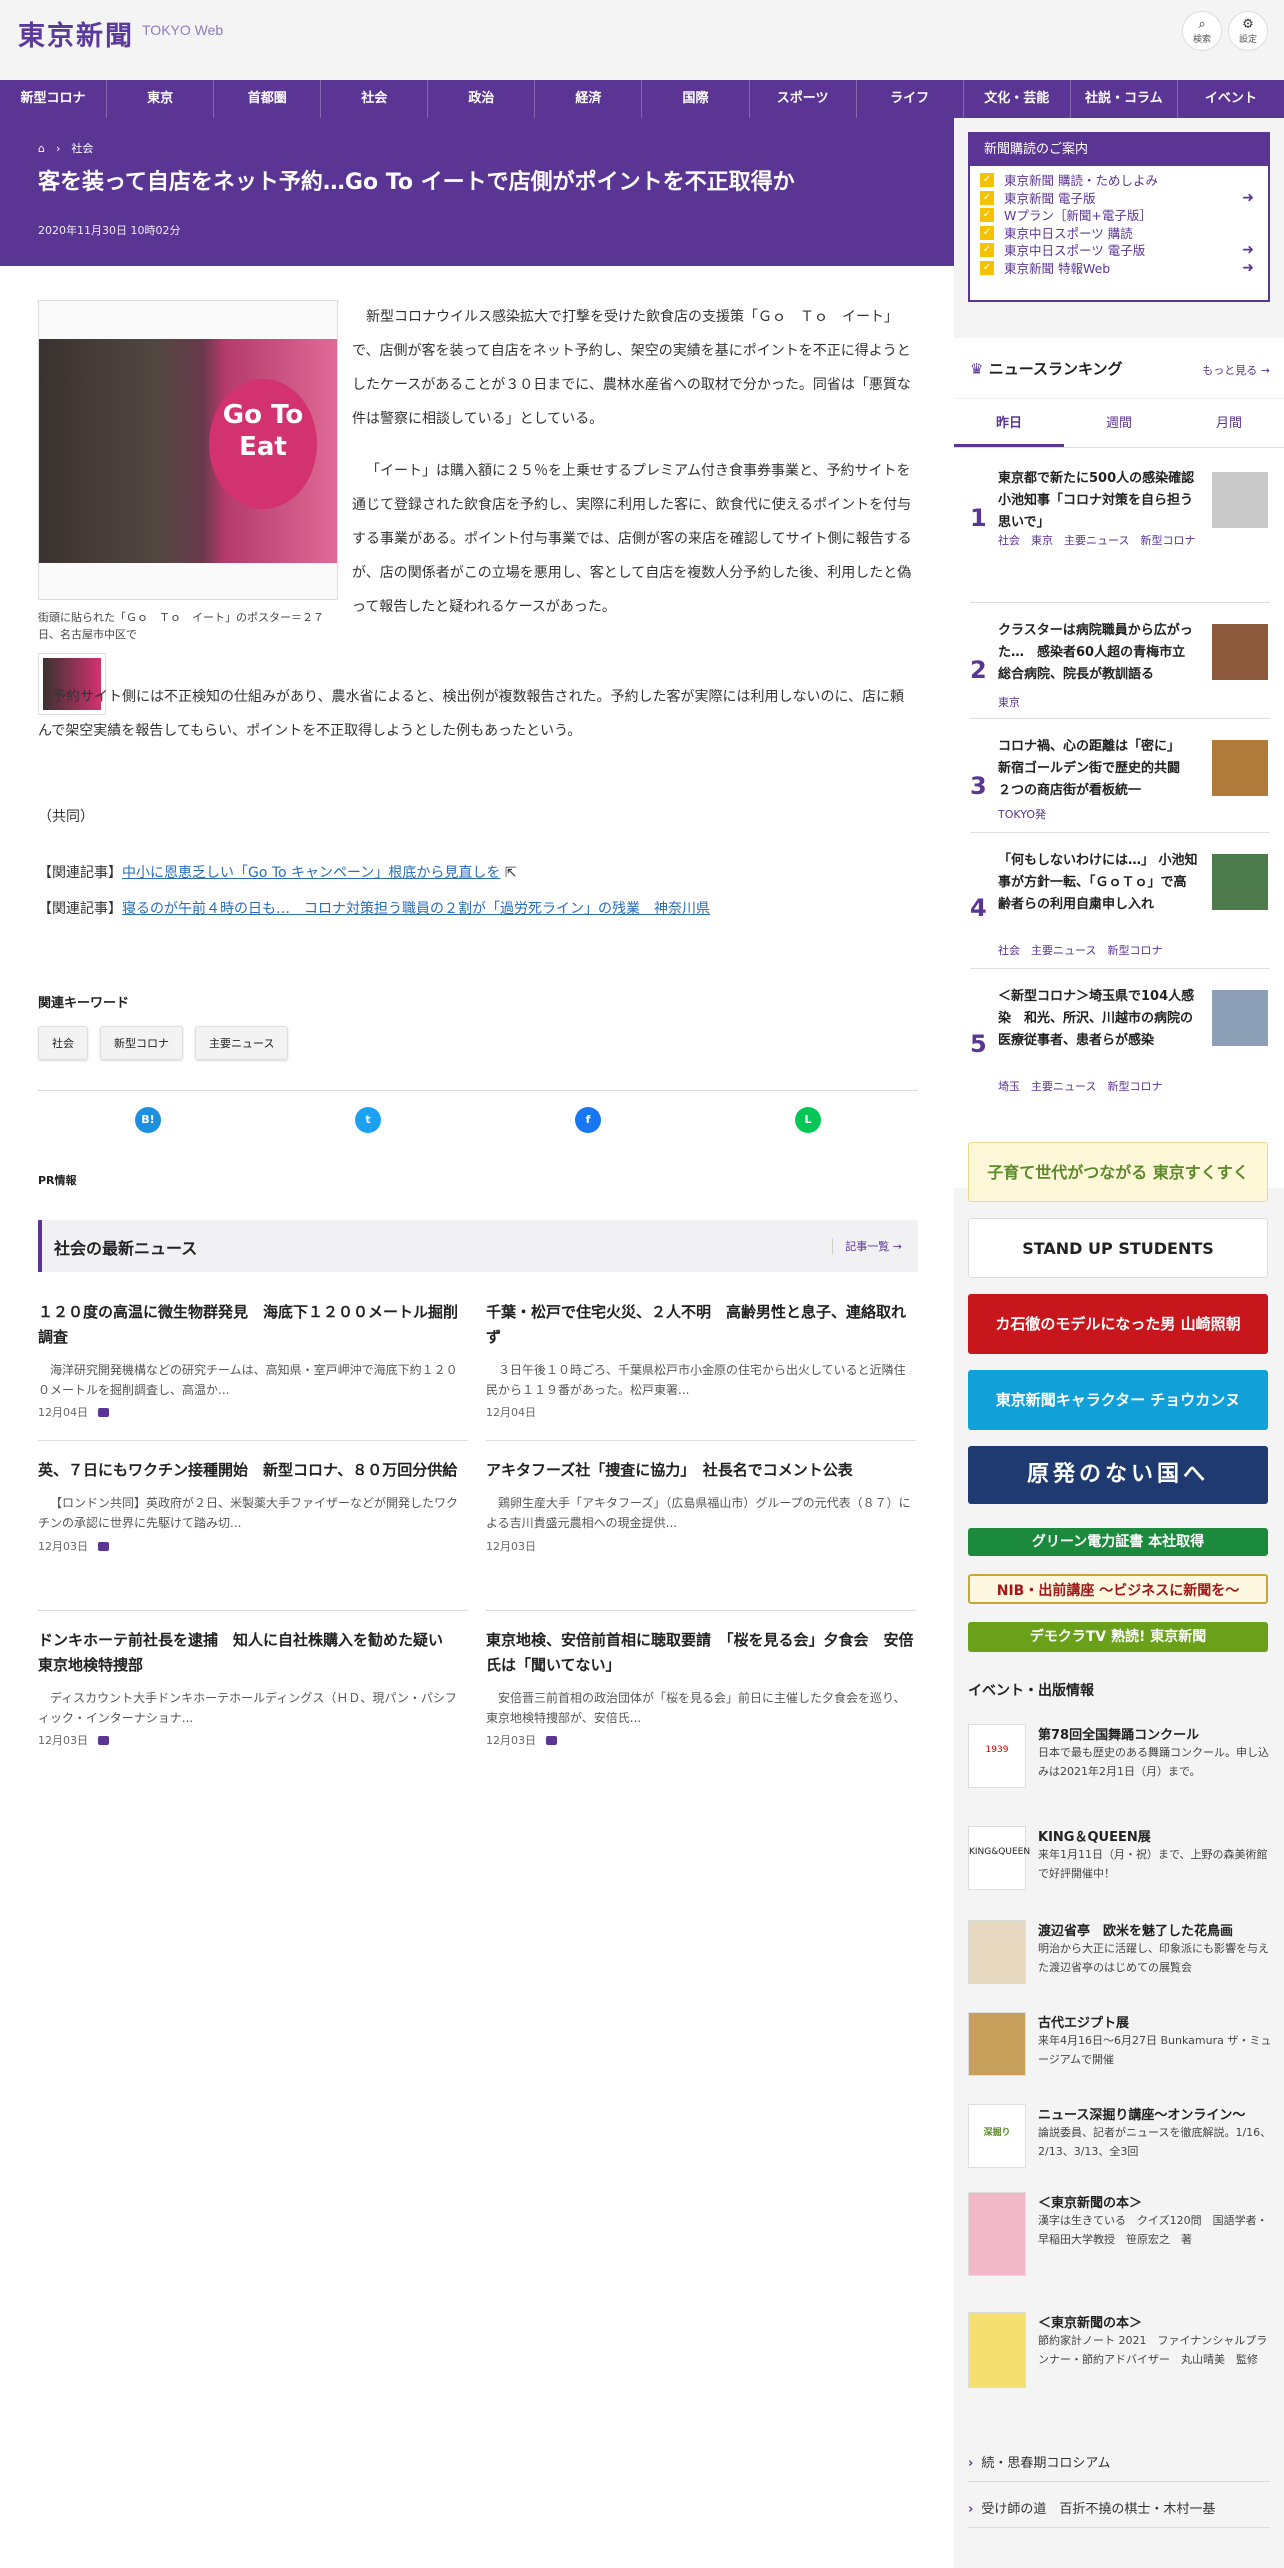 Image resolution: width=1284 pixels, height=2568 pixels. What do you see at coordinates (1119, 199) in the screenshot?
I see `subscription-link: 東京新聞 電子版 ➜` at bounding box center [1119, 199].